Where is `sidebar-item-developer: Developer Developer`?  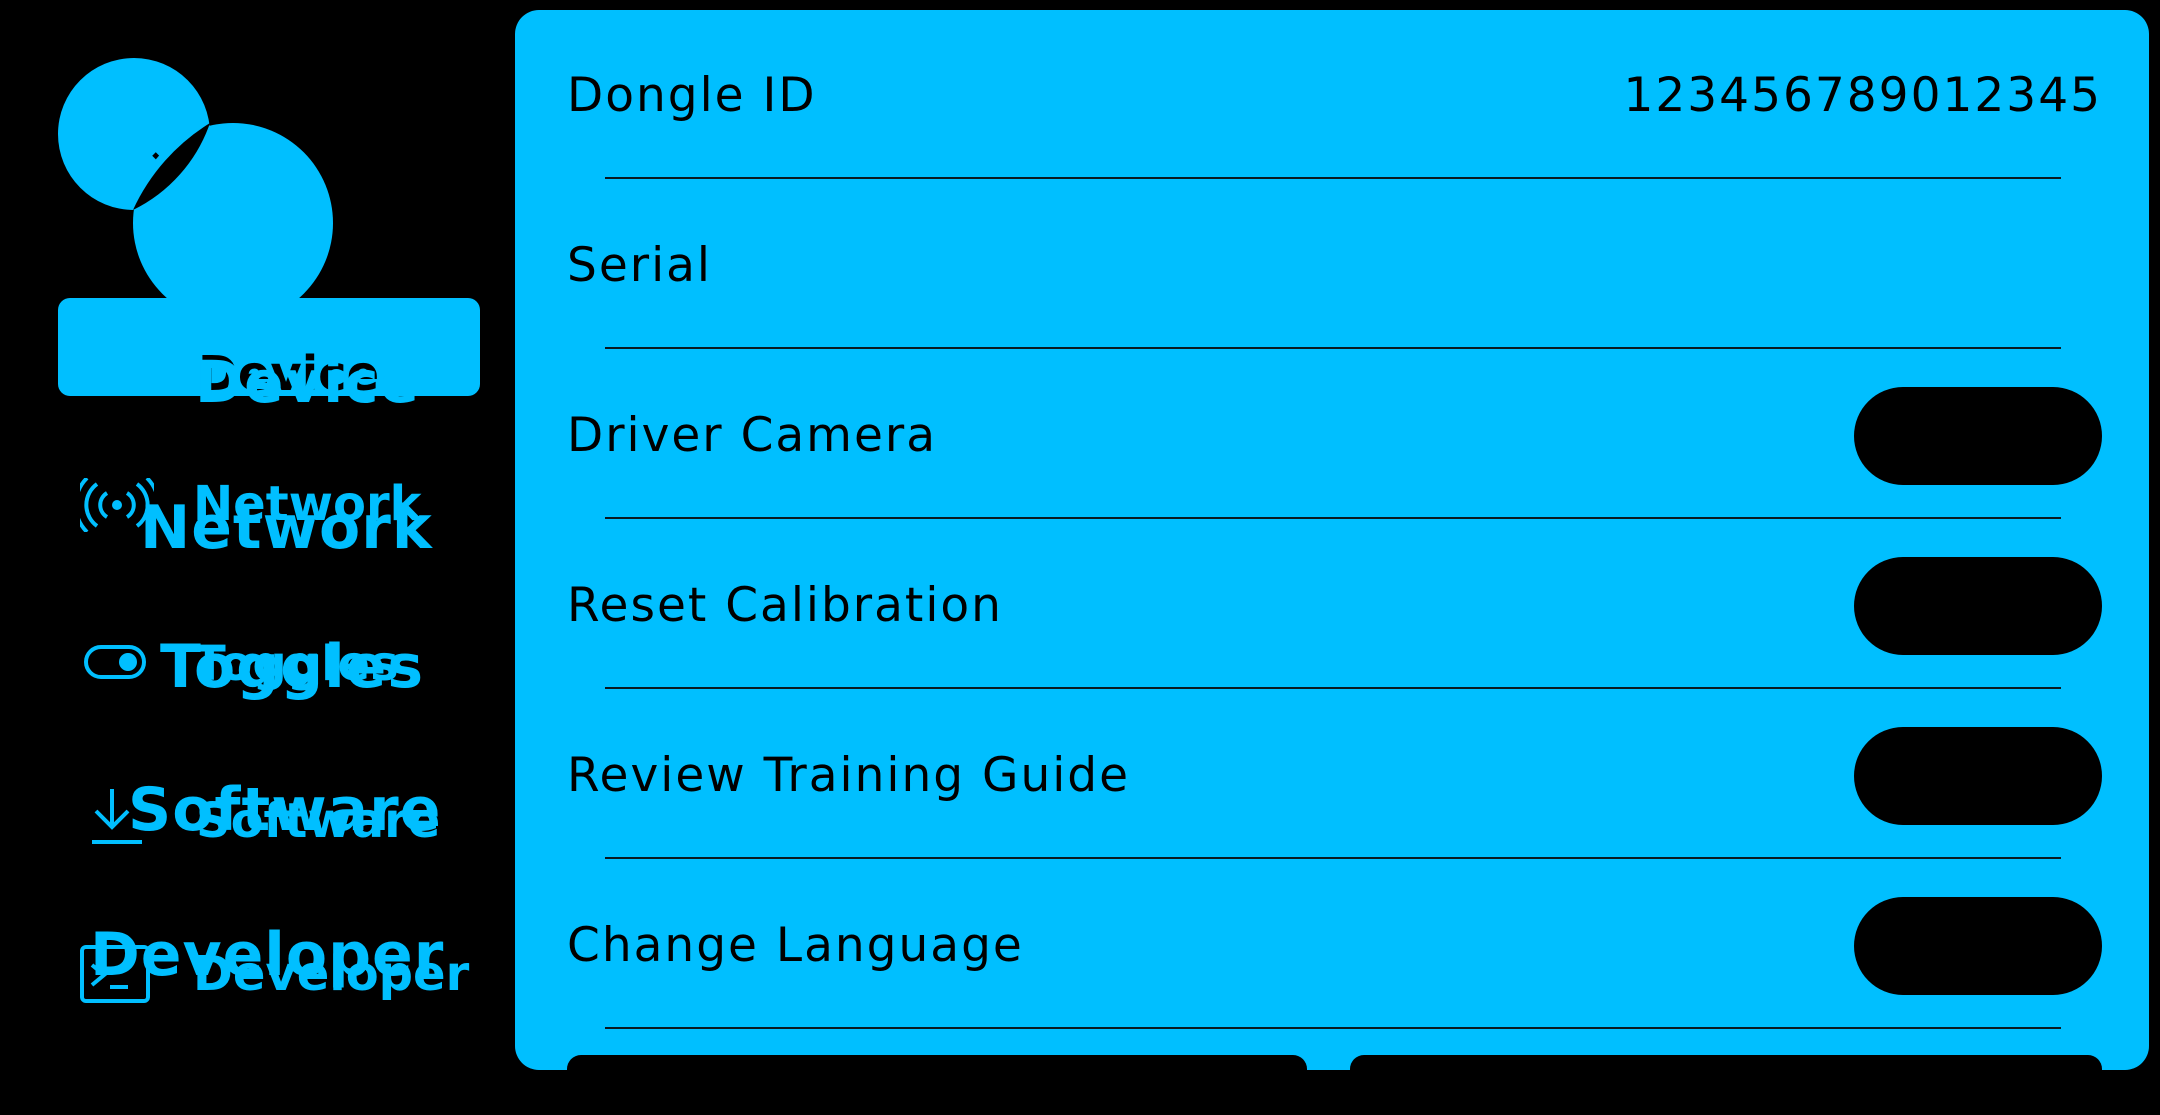
sidebar-item-developer: Developer Developer is located at coordinates (269, 964).